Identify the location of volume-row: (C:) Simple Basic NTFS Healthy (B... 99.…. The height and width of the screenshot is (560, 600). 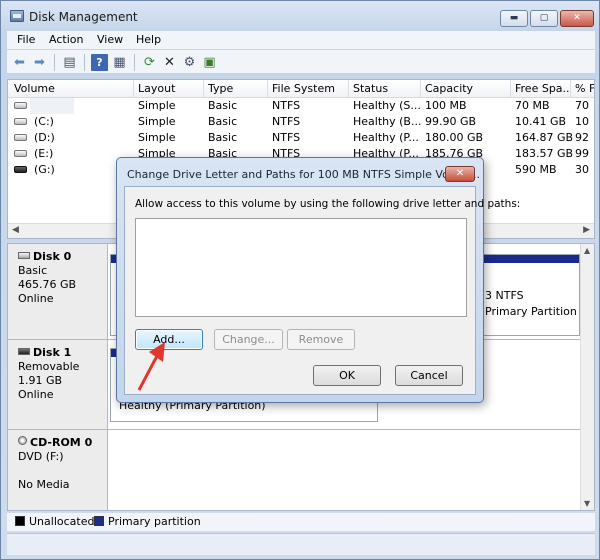
(301, 122).